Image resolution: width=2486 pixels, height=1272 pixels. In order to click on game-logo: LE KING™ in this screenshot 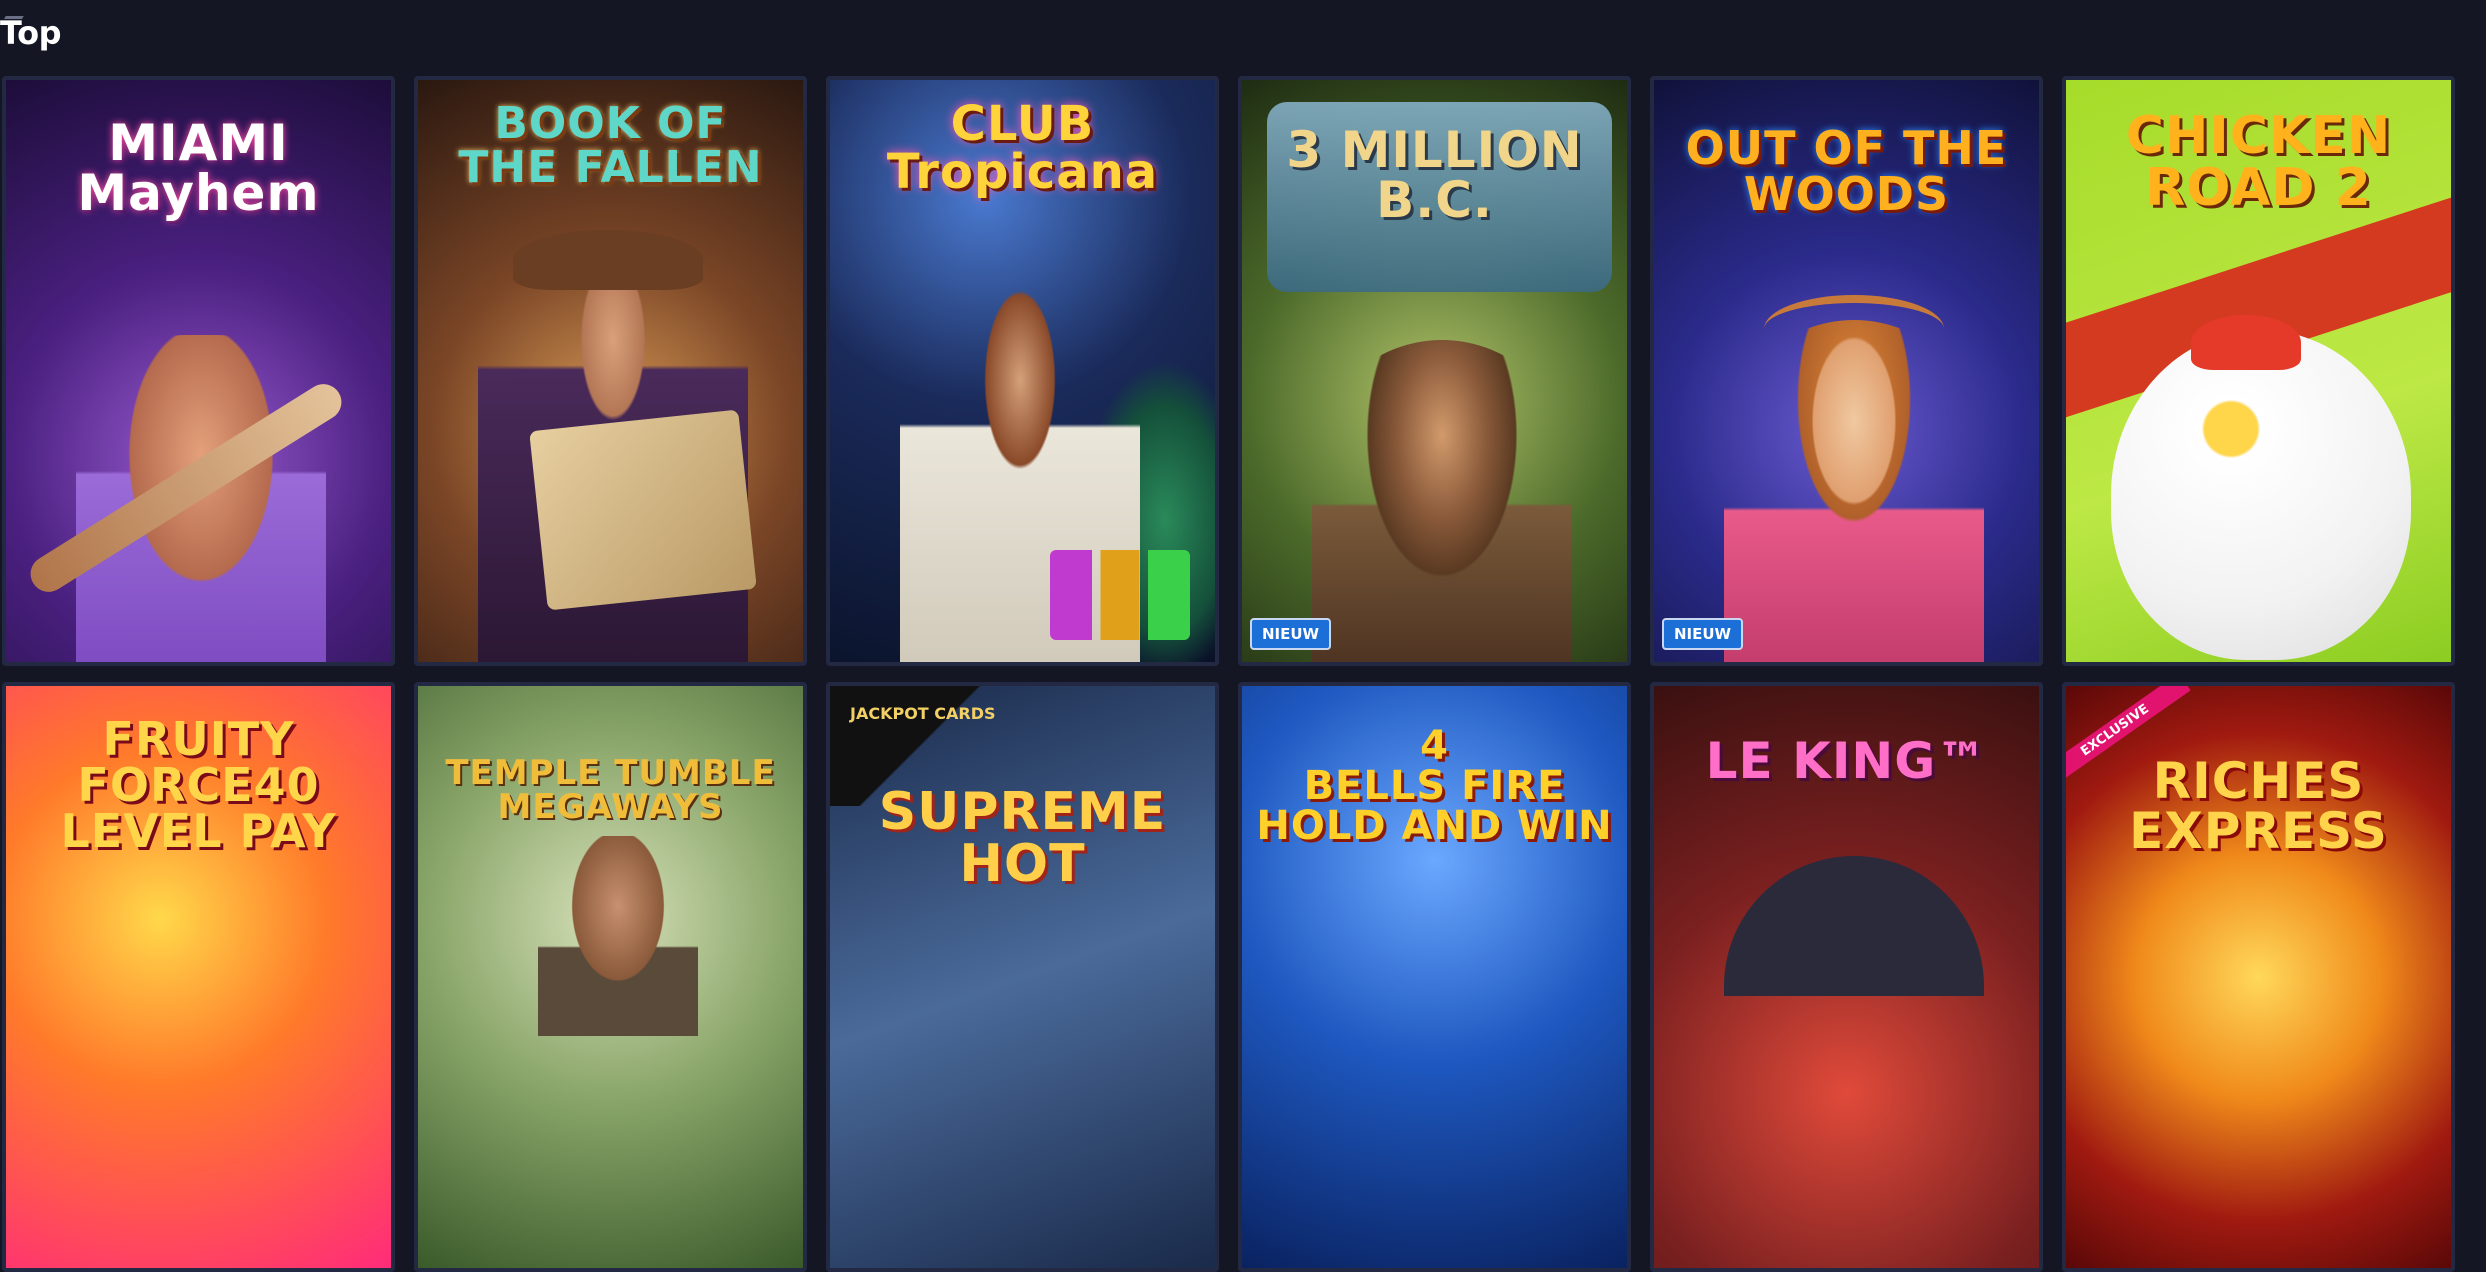, I will do `click(1846, 761)`.